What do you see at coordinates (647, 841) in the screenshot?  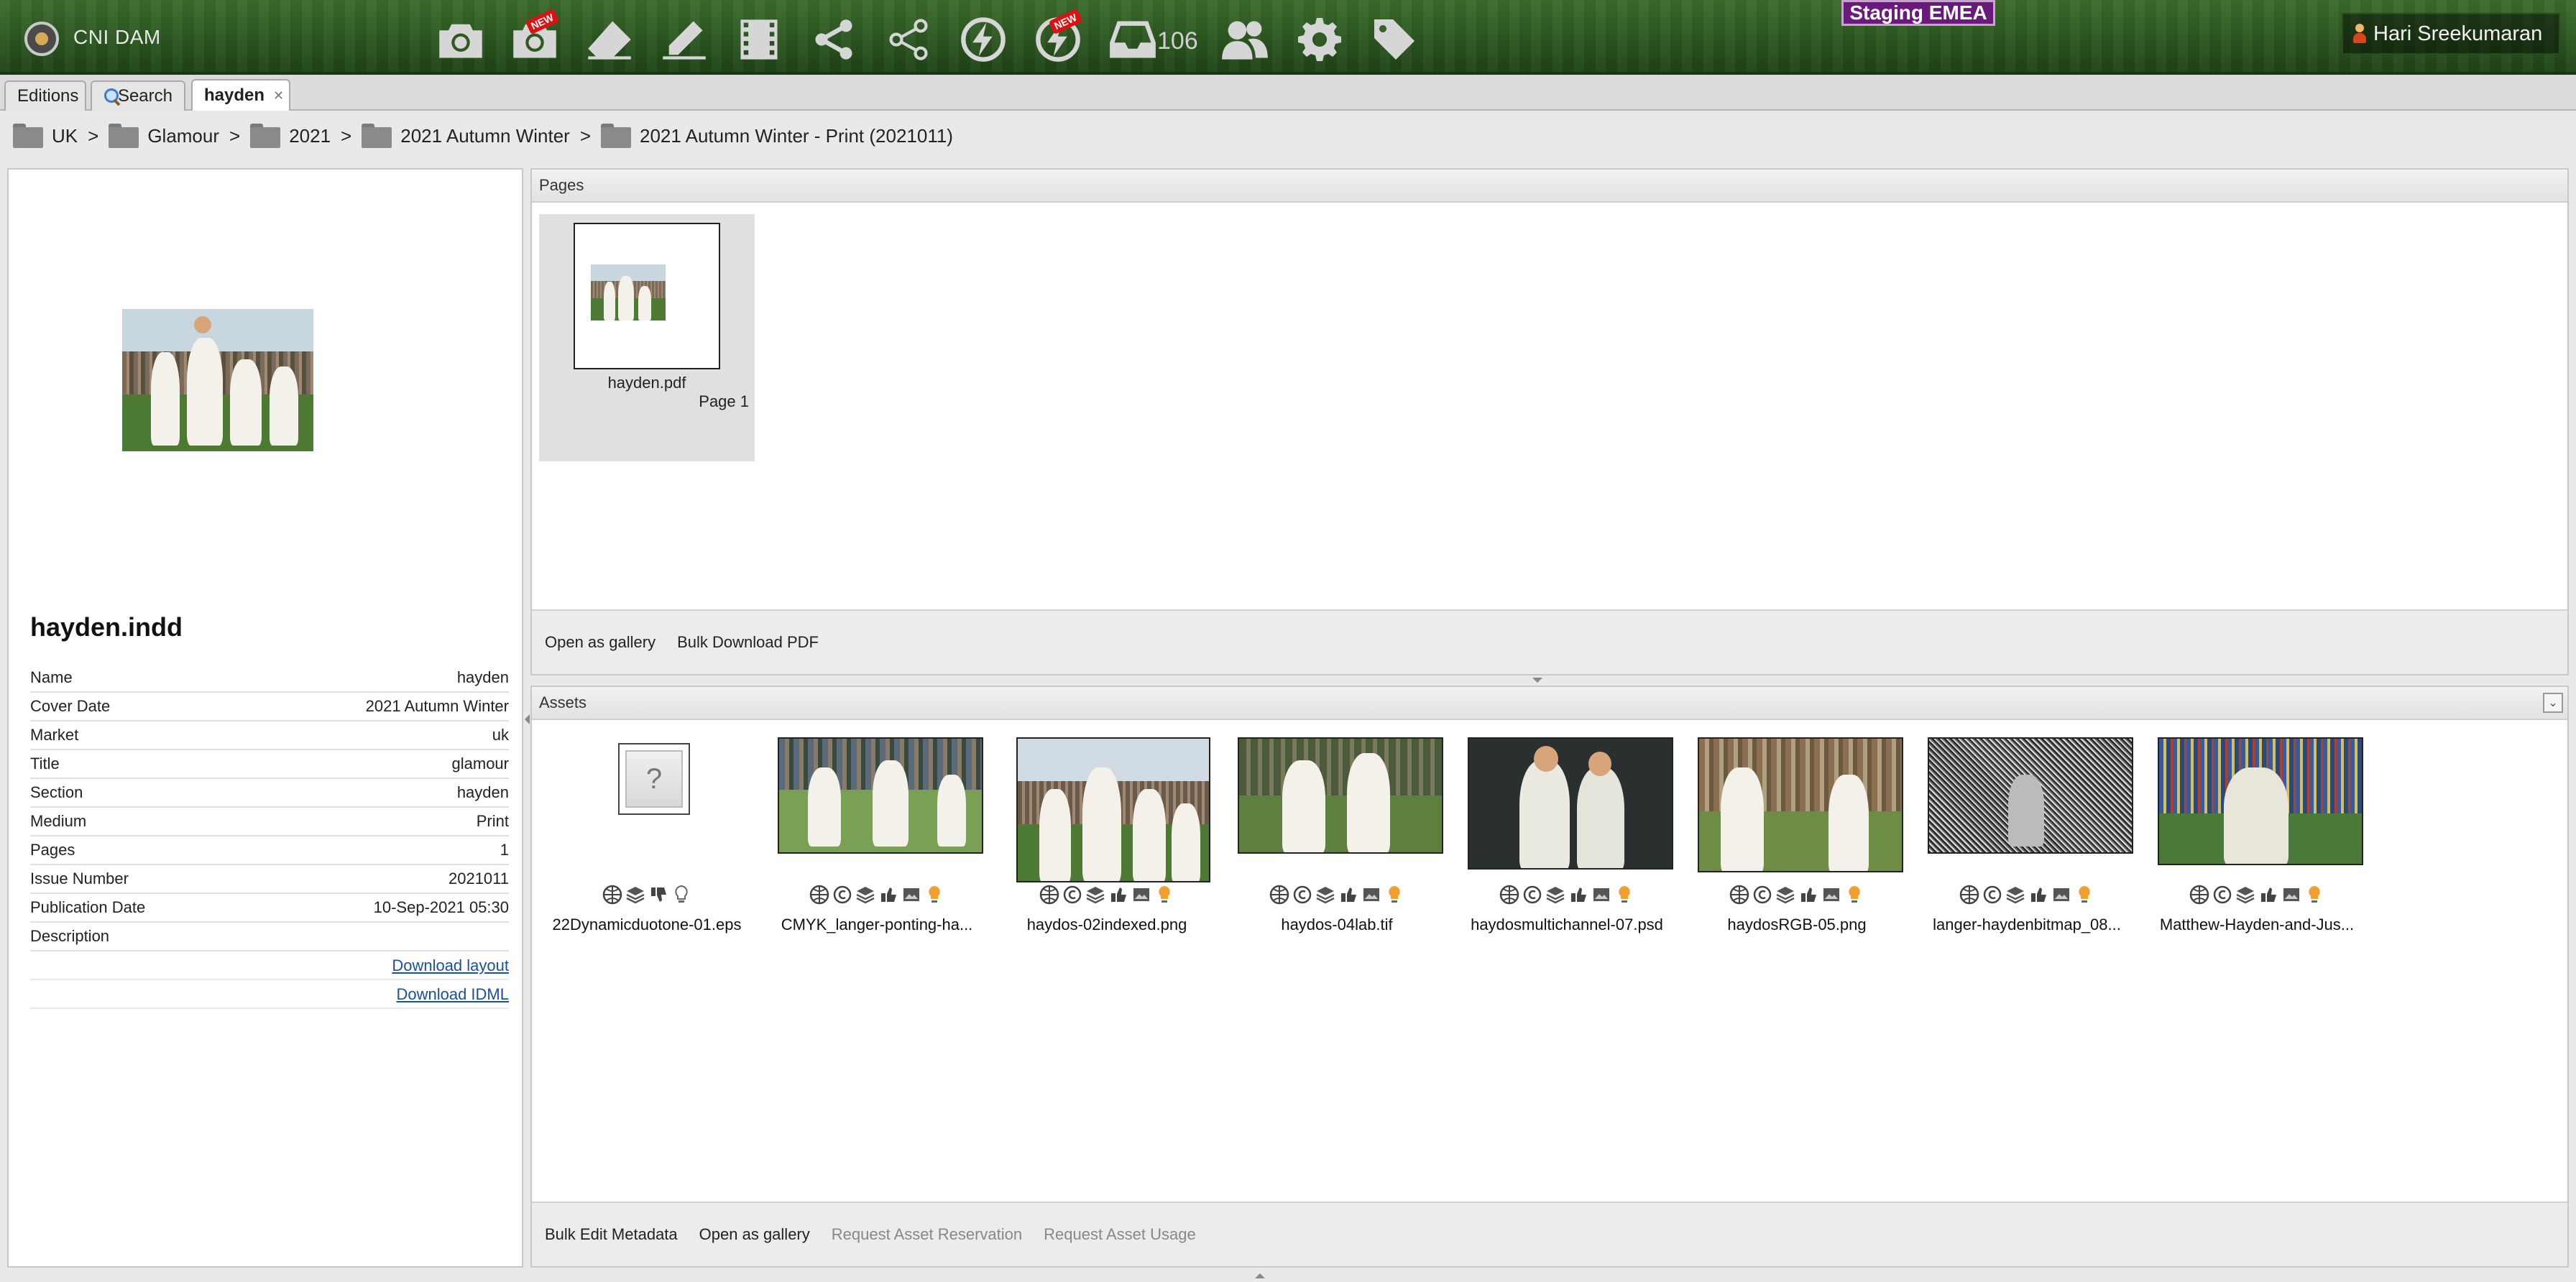 I see `asset-card: ? 22Dynamicduotone-01.eps` at bounding box center [647, 841].